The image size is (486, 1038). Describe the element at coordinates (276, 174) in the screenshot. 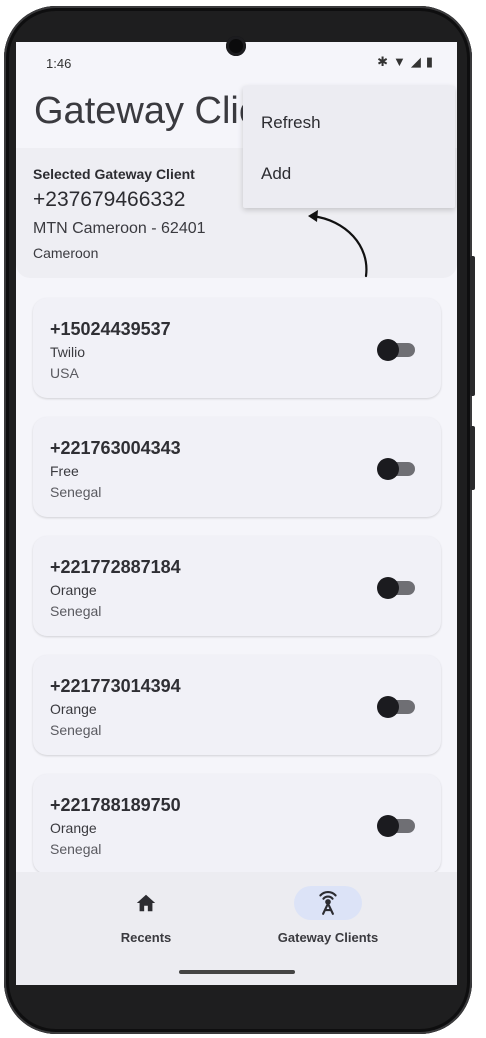

I see `menu-item-add: Add` at that location.